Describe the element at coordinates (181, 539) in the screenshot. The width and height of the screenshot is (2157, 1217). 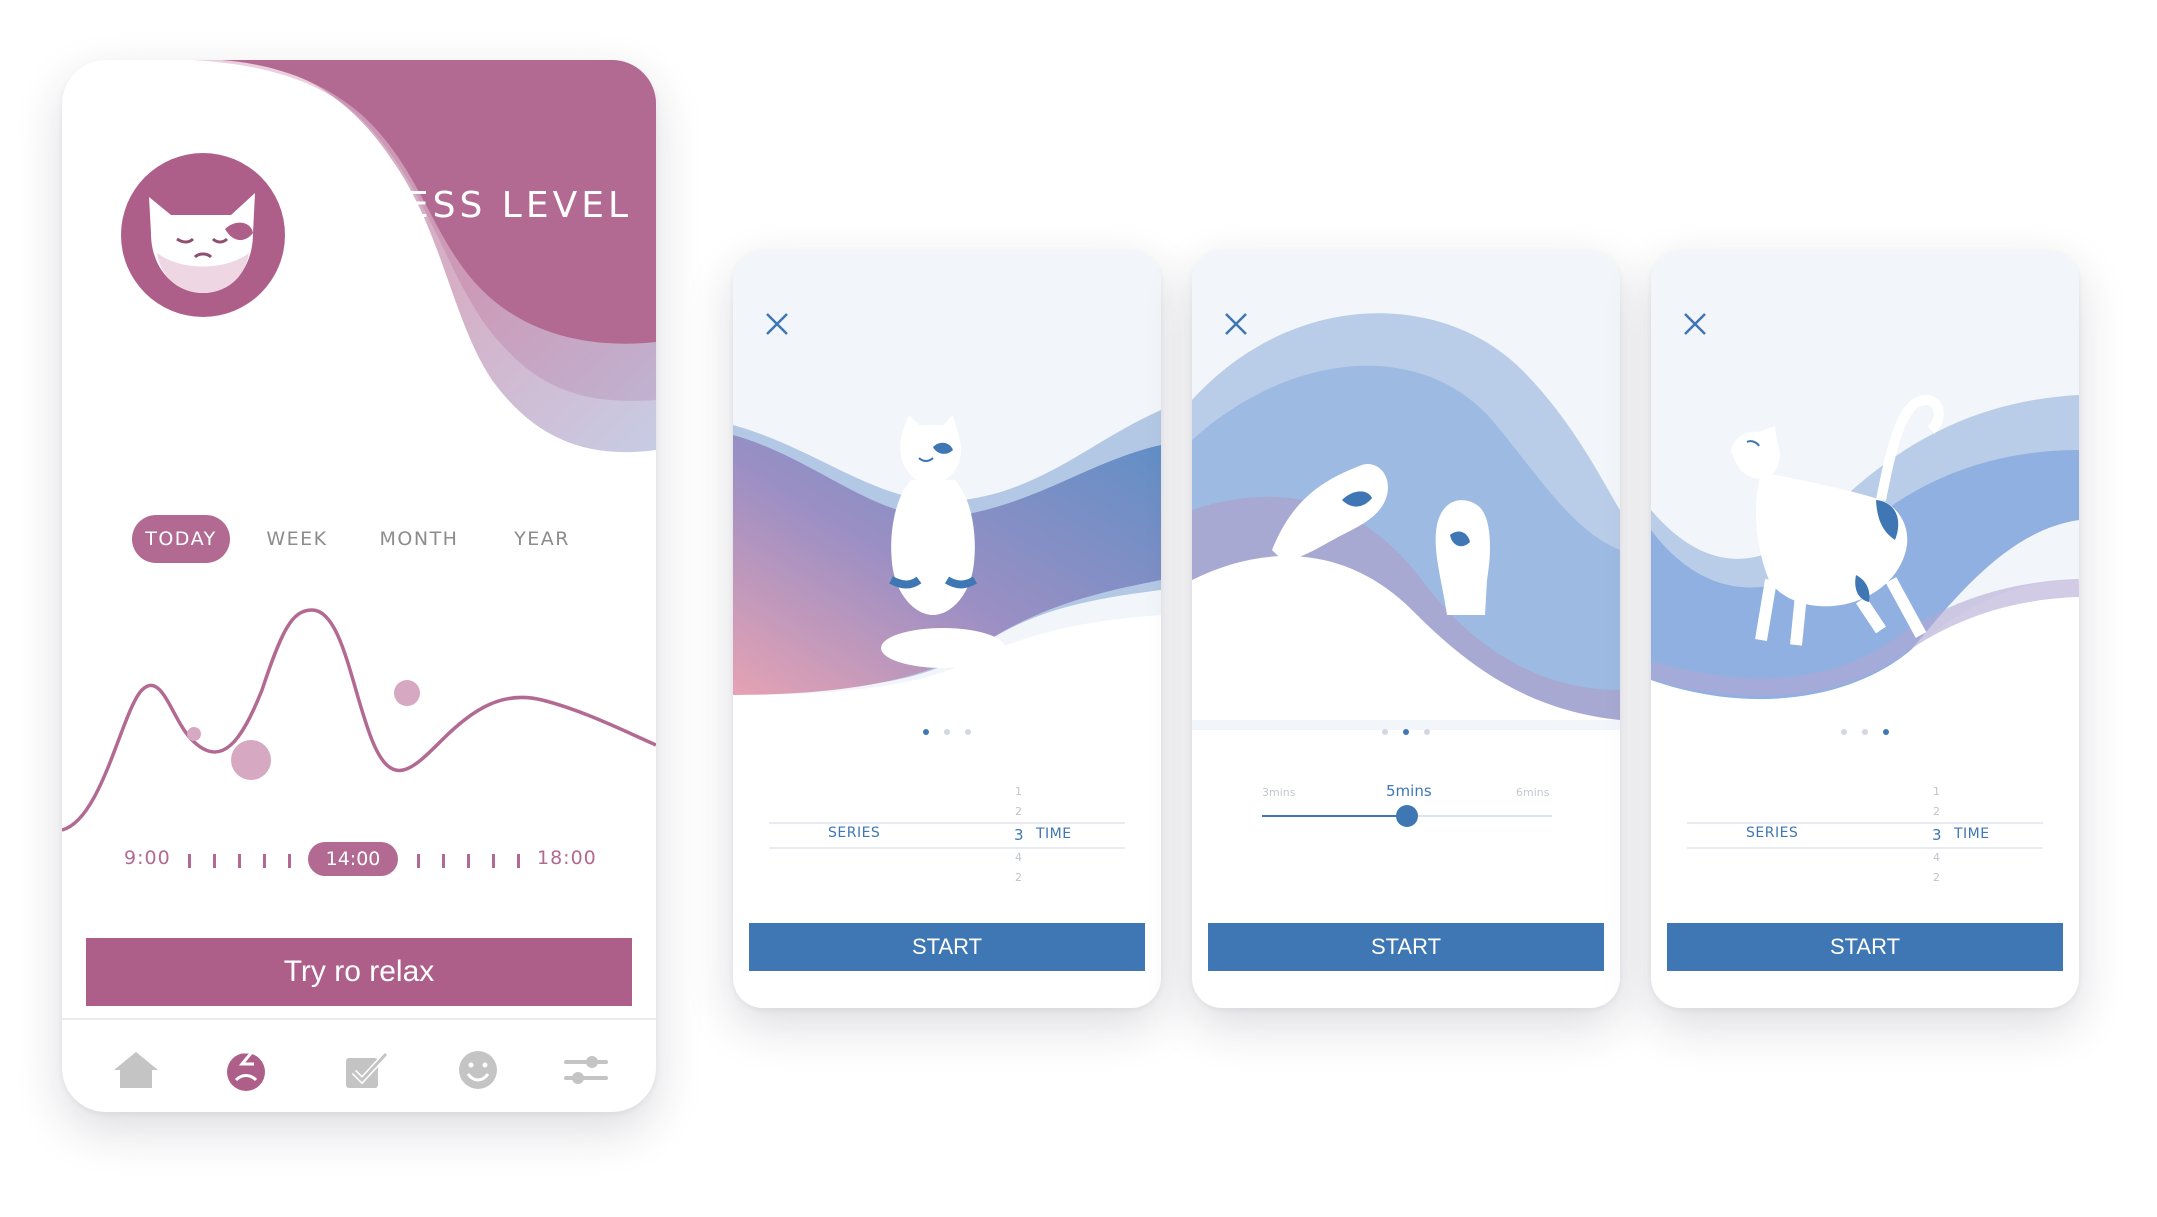
I see `tab-today: TODAY` at that location.